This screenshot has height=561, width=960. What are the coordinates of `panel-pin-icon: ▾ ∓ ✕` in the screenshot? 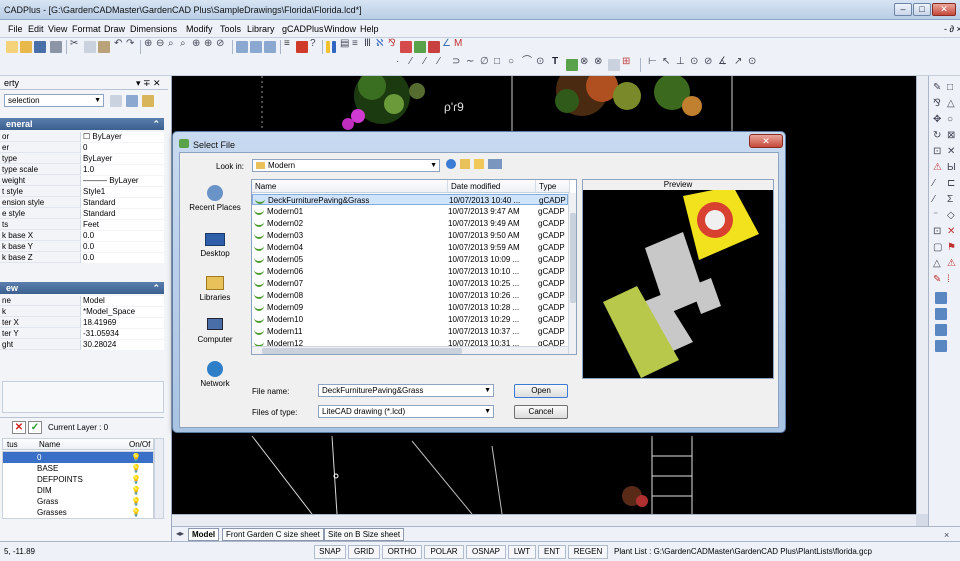 It's located at (148, 83).